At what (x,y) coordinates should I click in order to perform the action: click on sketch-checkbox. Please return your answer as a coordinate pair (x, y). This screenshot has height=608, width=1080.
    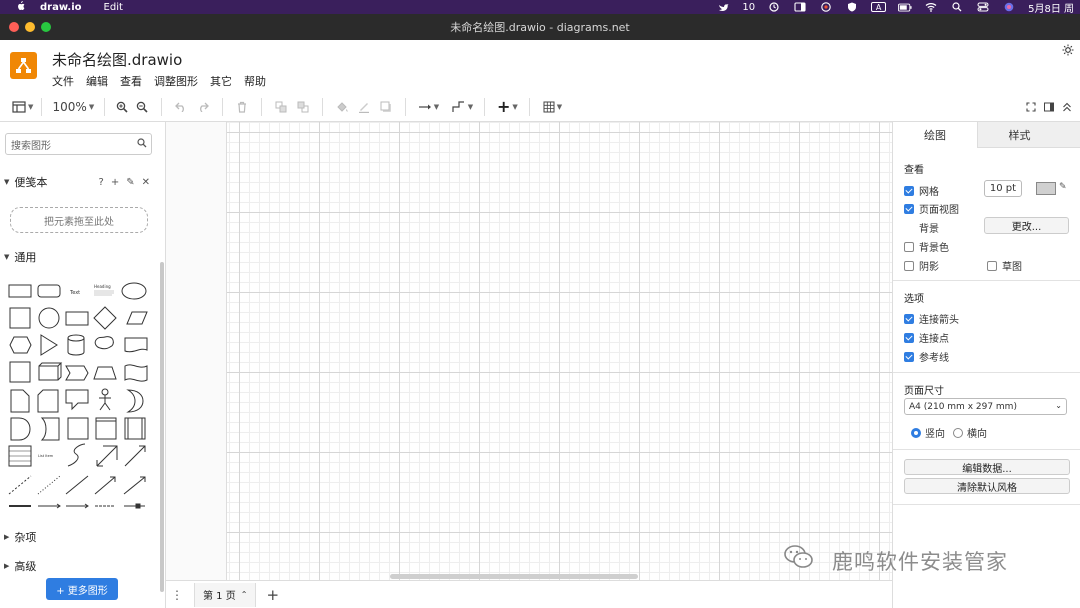
    Looking at the image, I should click on (992, 265).